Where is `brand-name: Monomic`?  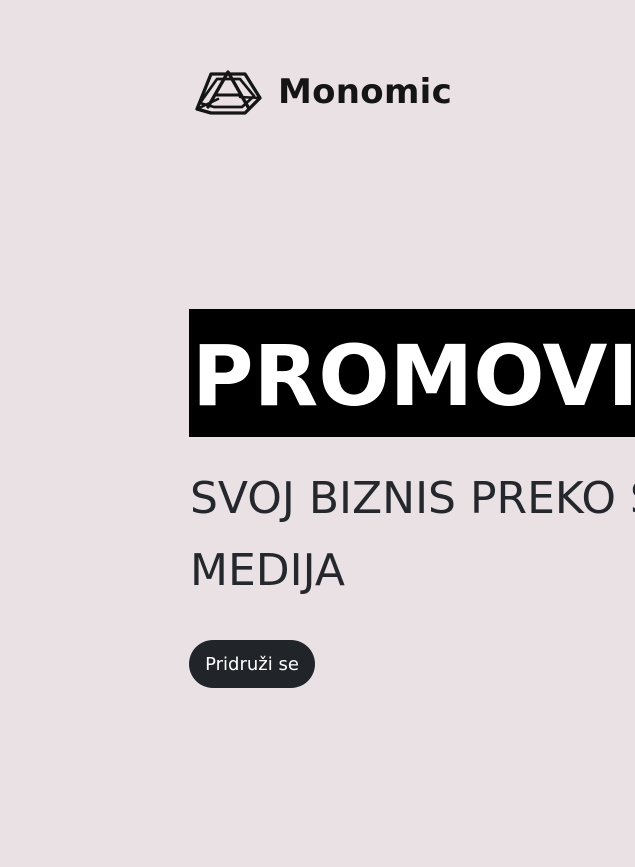
brand-name: Monomic is located at coordinates (365, 92).